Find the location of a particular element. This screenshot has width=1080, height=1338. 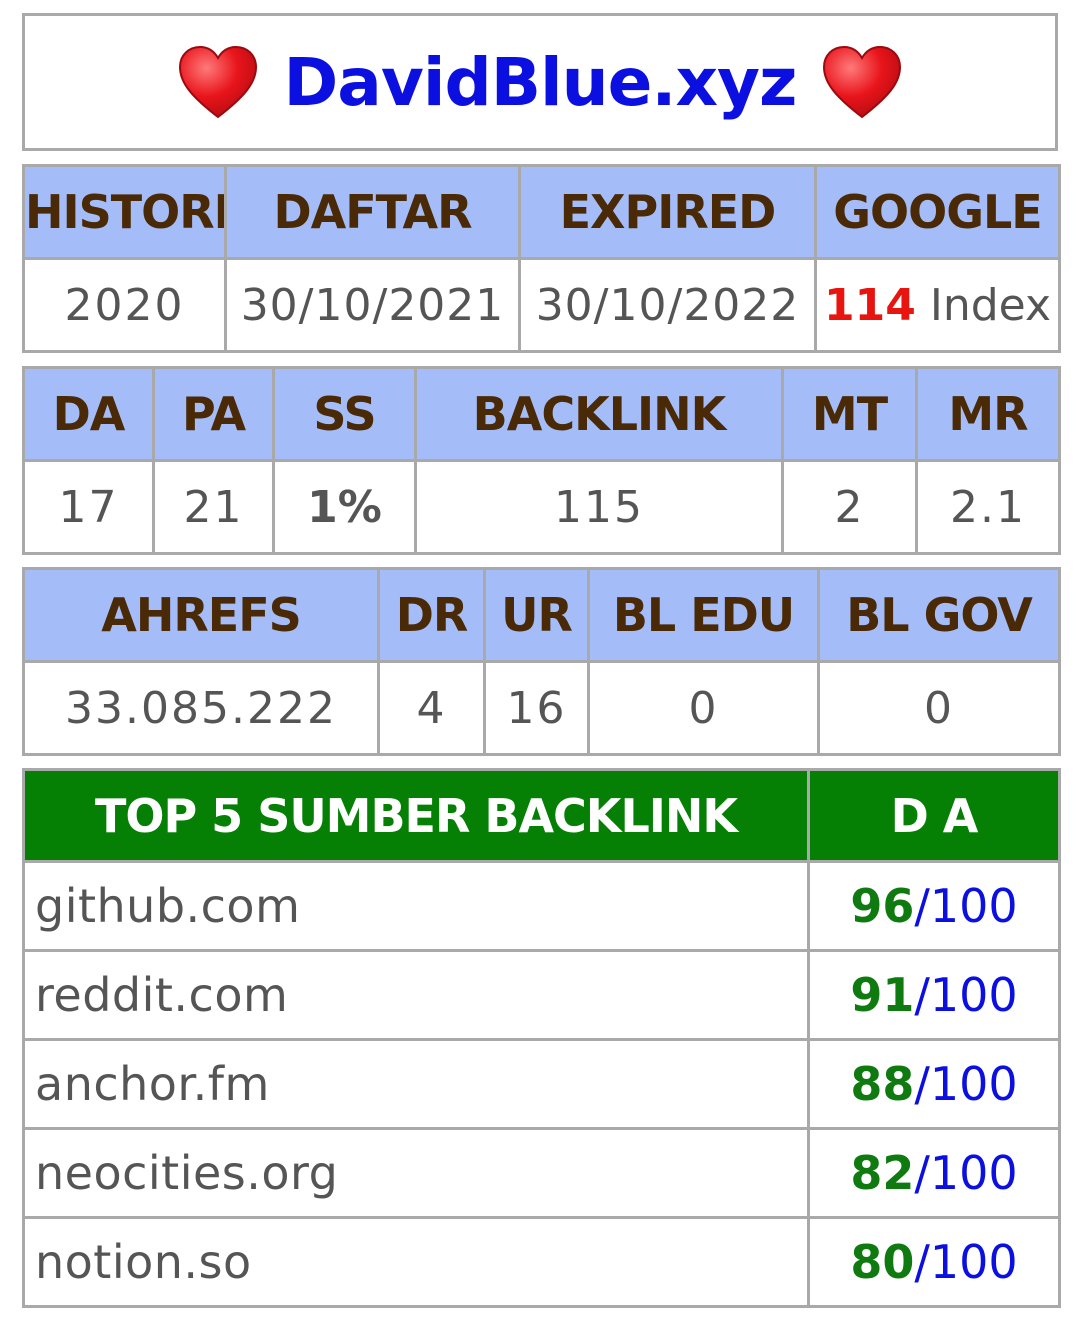

source-score: 82/100 is located at coordinates (934, 1173).